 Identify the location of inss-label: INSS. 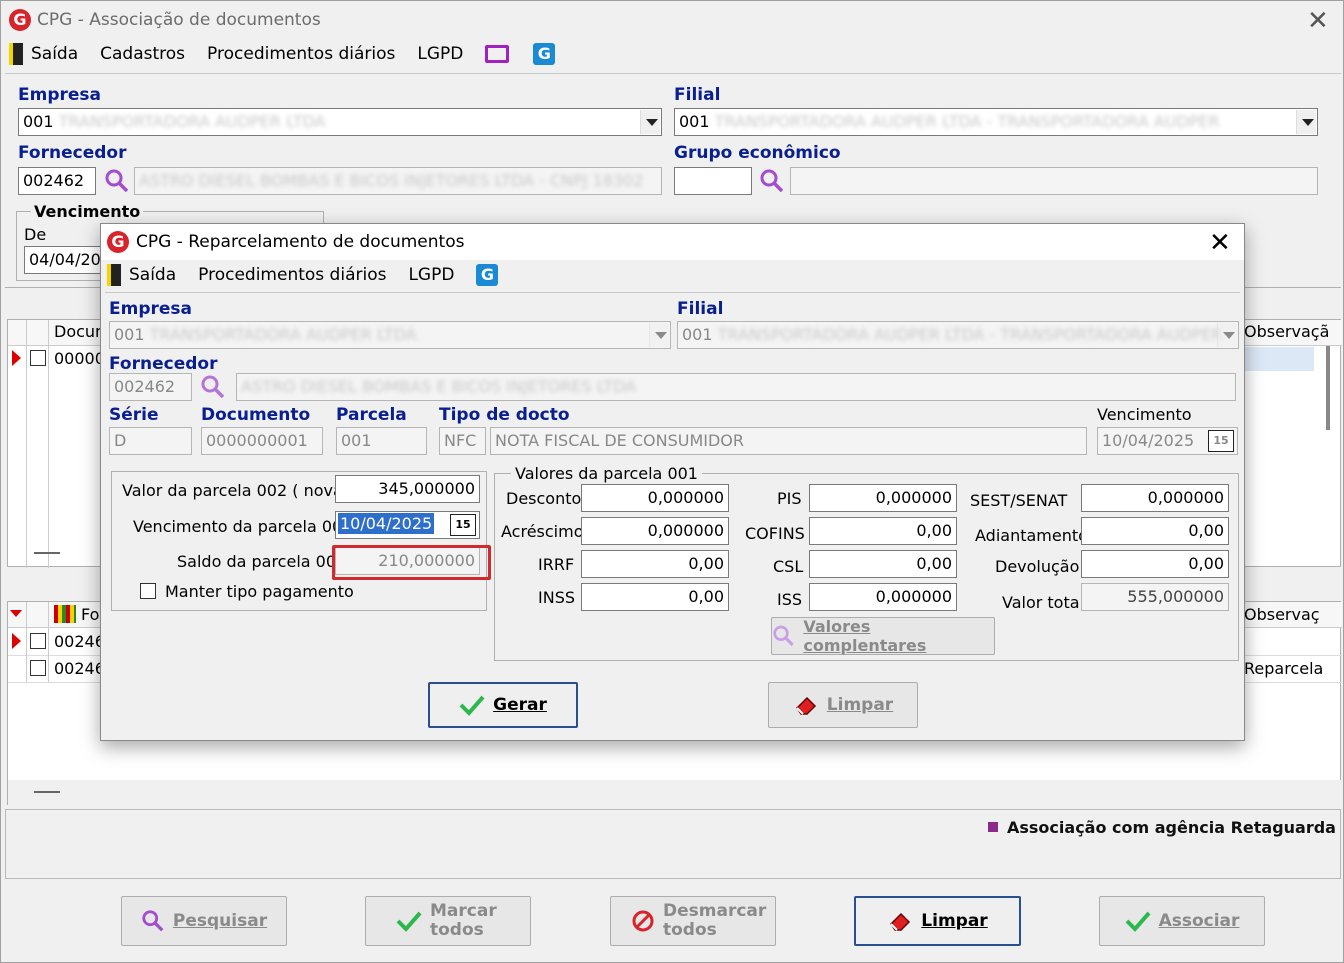
(556, 597).